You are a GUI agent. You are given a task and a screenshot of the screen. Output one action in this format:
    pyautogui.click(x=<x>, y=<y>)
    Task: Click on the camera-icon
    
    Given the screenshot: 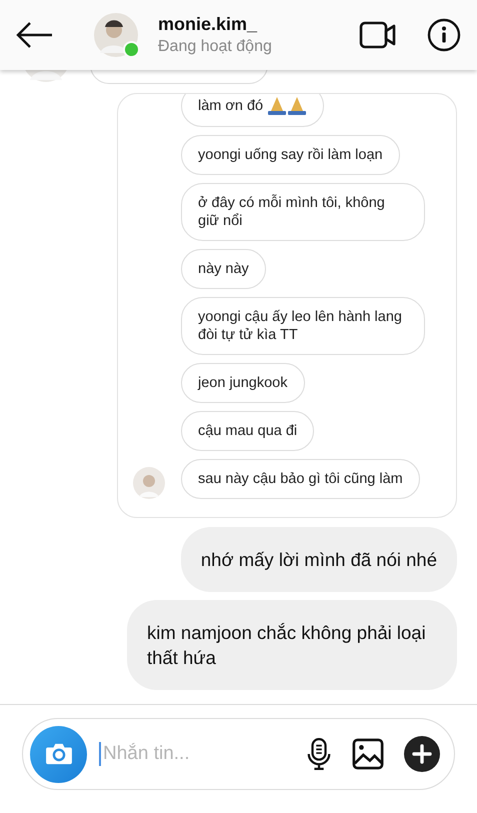 What is the action you would take?
    pyautogui.click(x=58, y=754)
    